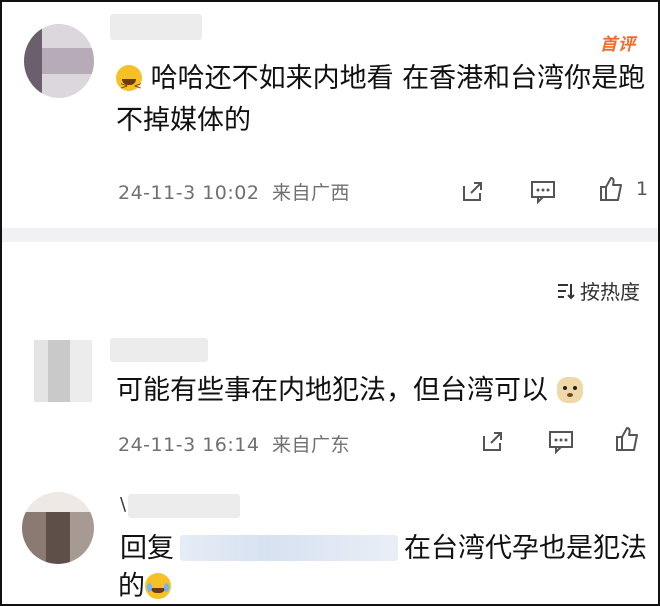 The image size is (660, 606). Describe the element at coordinates (610, 292) in the screenshot. I see `sort-label: 按热度` at that location.